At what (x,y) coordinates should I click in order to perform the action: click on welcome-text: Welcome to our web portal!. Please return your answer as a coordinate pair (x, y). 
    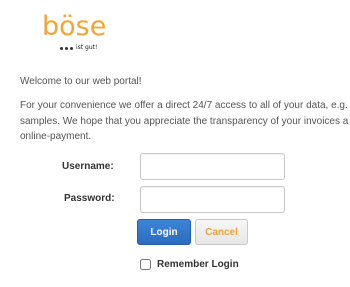
    Looking at the image, I should click on (81, 81).